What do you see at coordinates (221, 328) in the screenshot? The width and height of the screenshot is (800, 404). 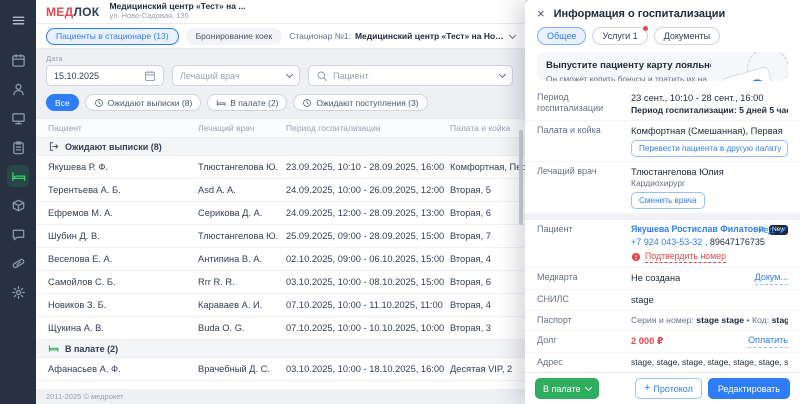 I see `table-cell: Buda O. G.` at bounding box center [221, 328].